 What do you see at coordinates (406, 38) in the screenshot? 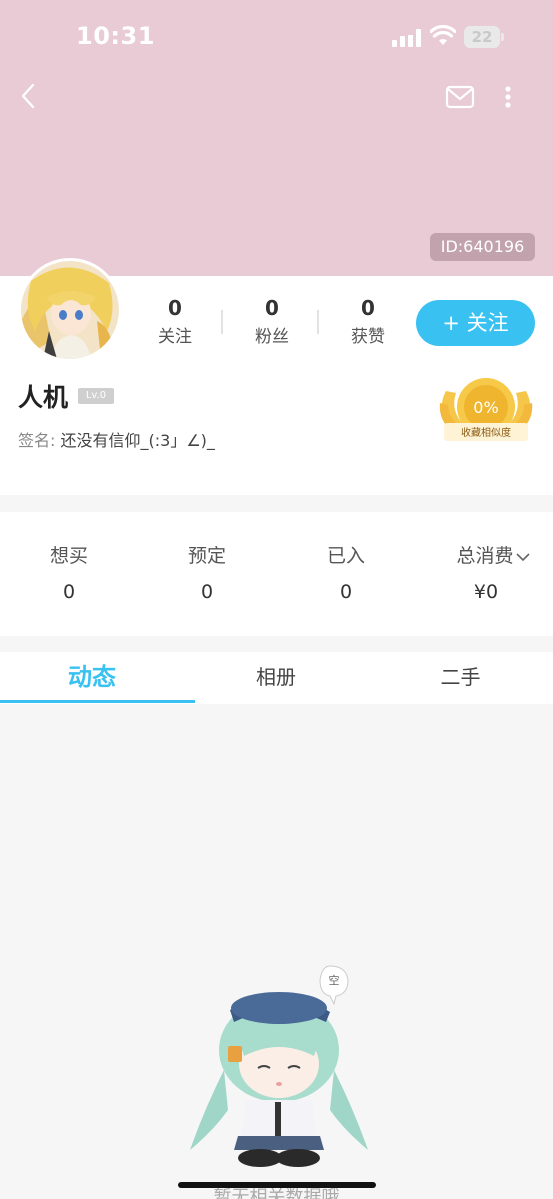
I see `cellular-signal-icon` at bounding box center [406, 38].